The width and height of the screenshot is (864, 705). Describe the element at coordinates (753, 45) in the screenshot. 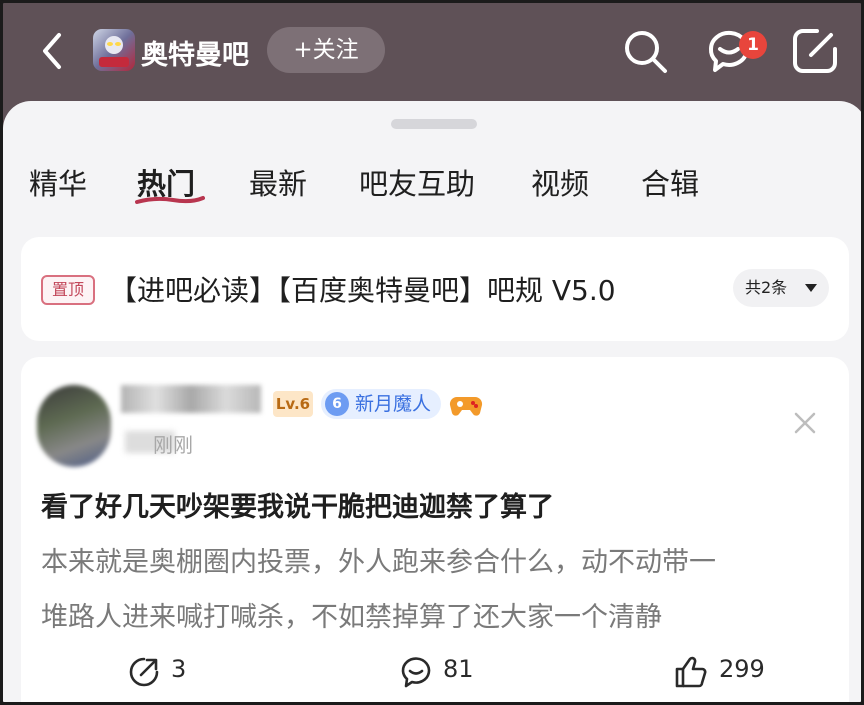

I see `unread-badge: 1` at that location.